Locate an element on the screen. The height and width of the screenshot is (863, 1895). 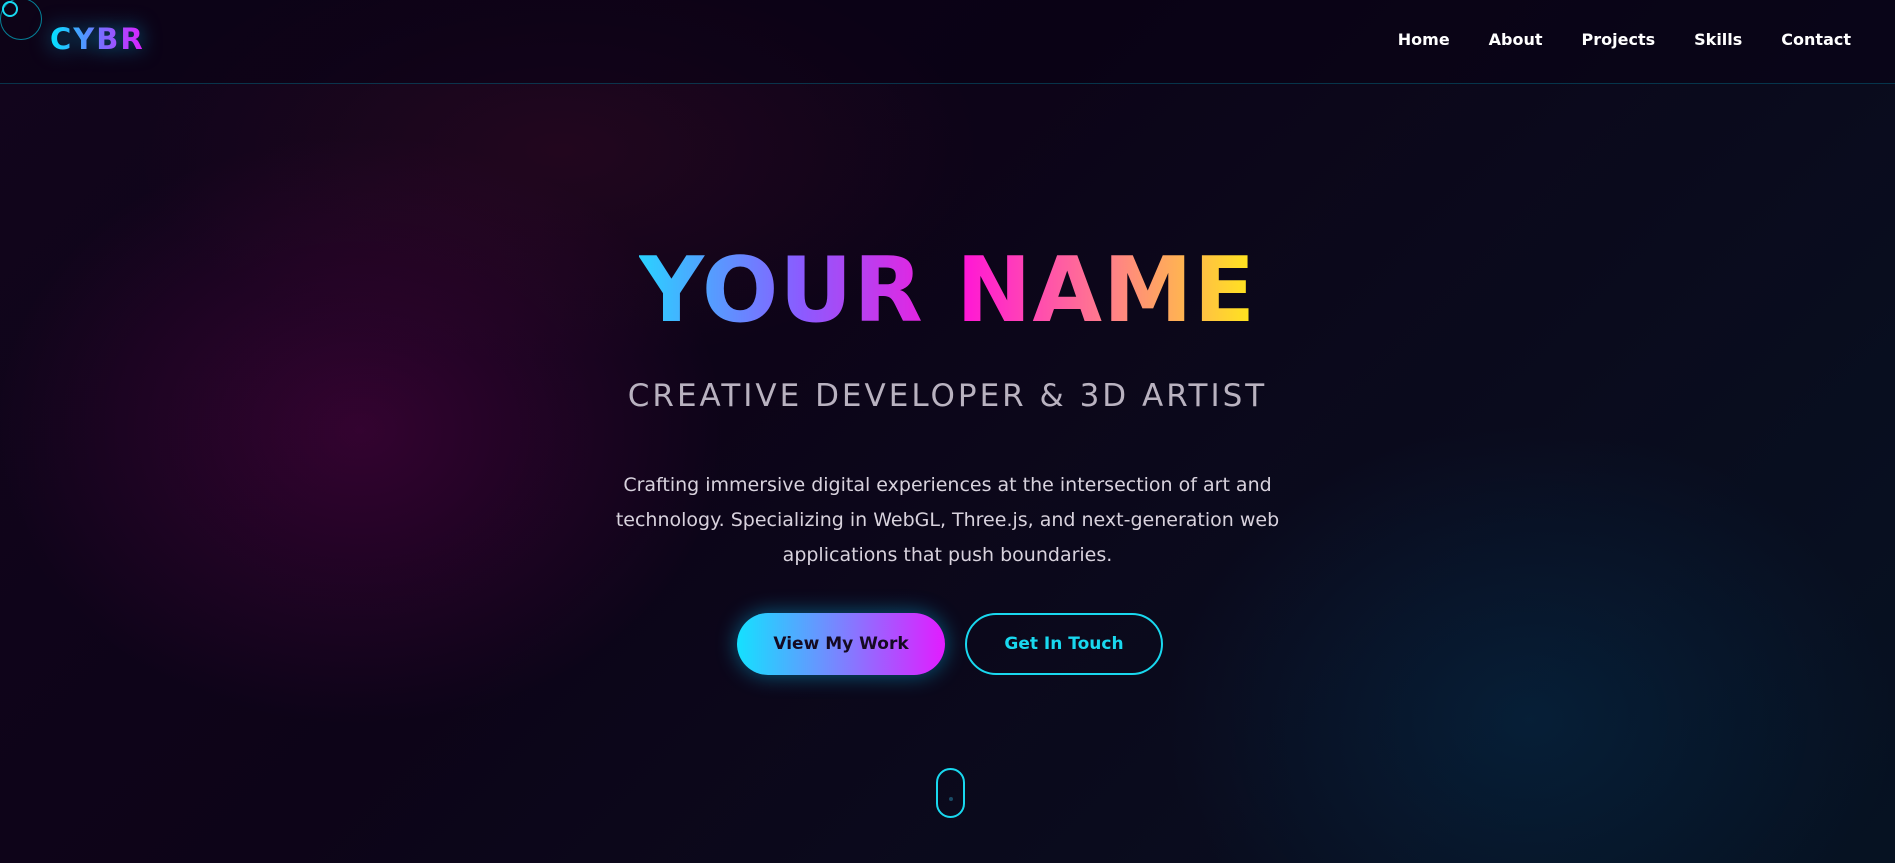
scroll-mouse-icon is located at coordinates (950, 793).